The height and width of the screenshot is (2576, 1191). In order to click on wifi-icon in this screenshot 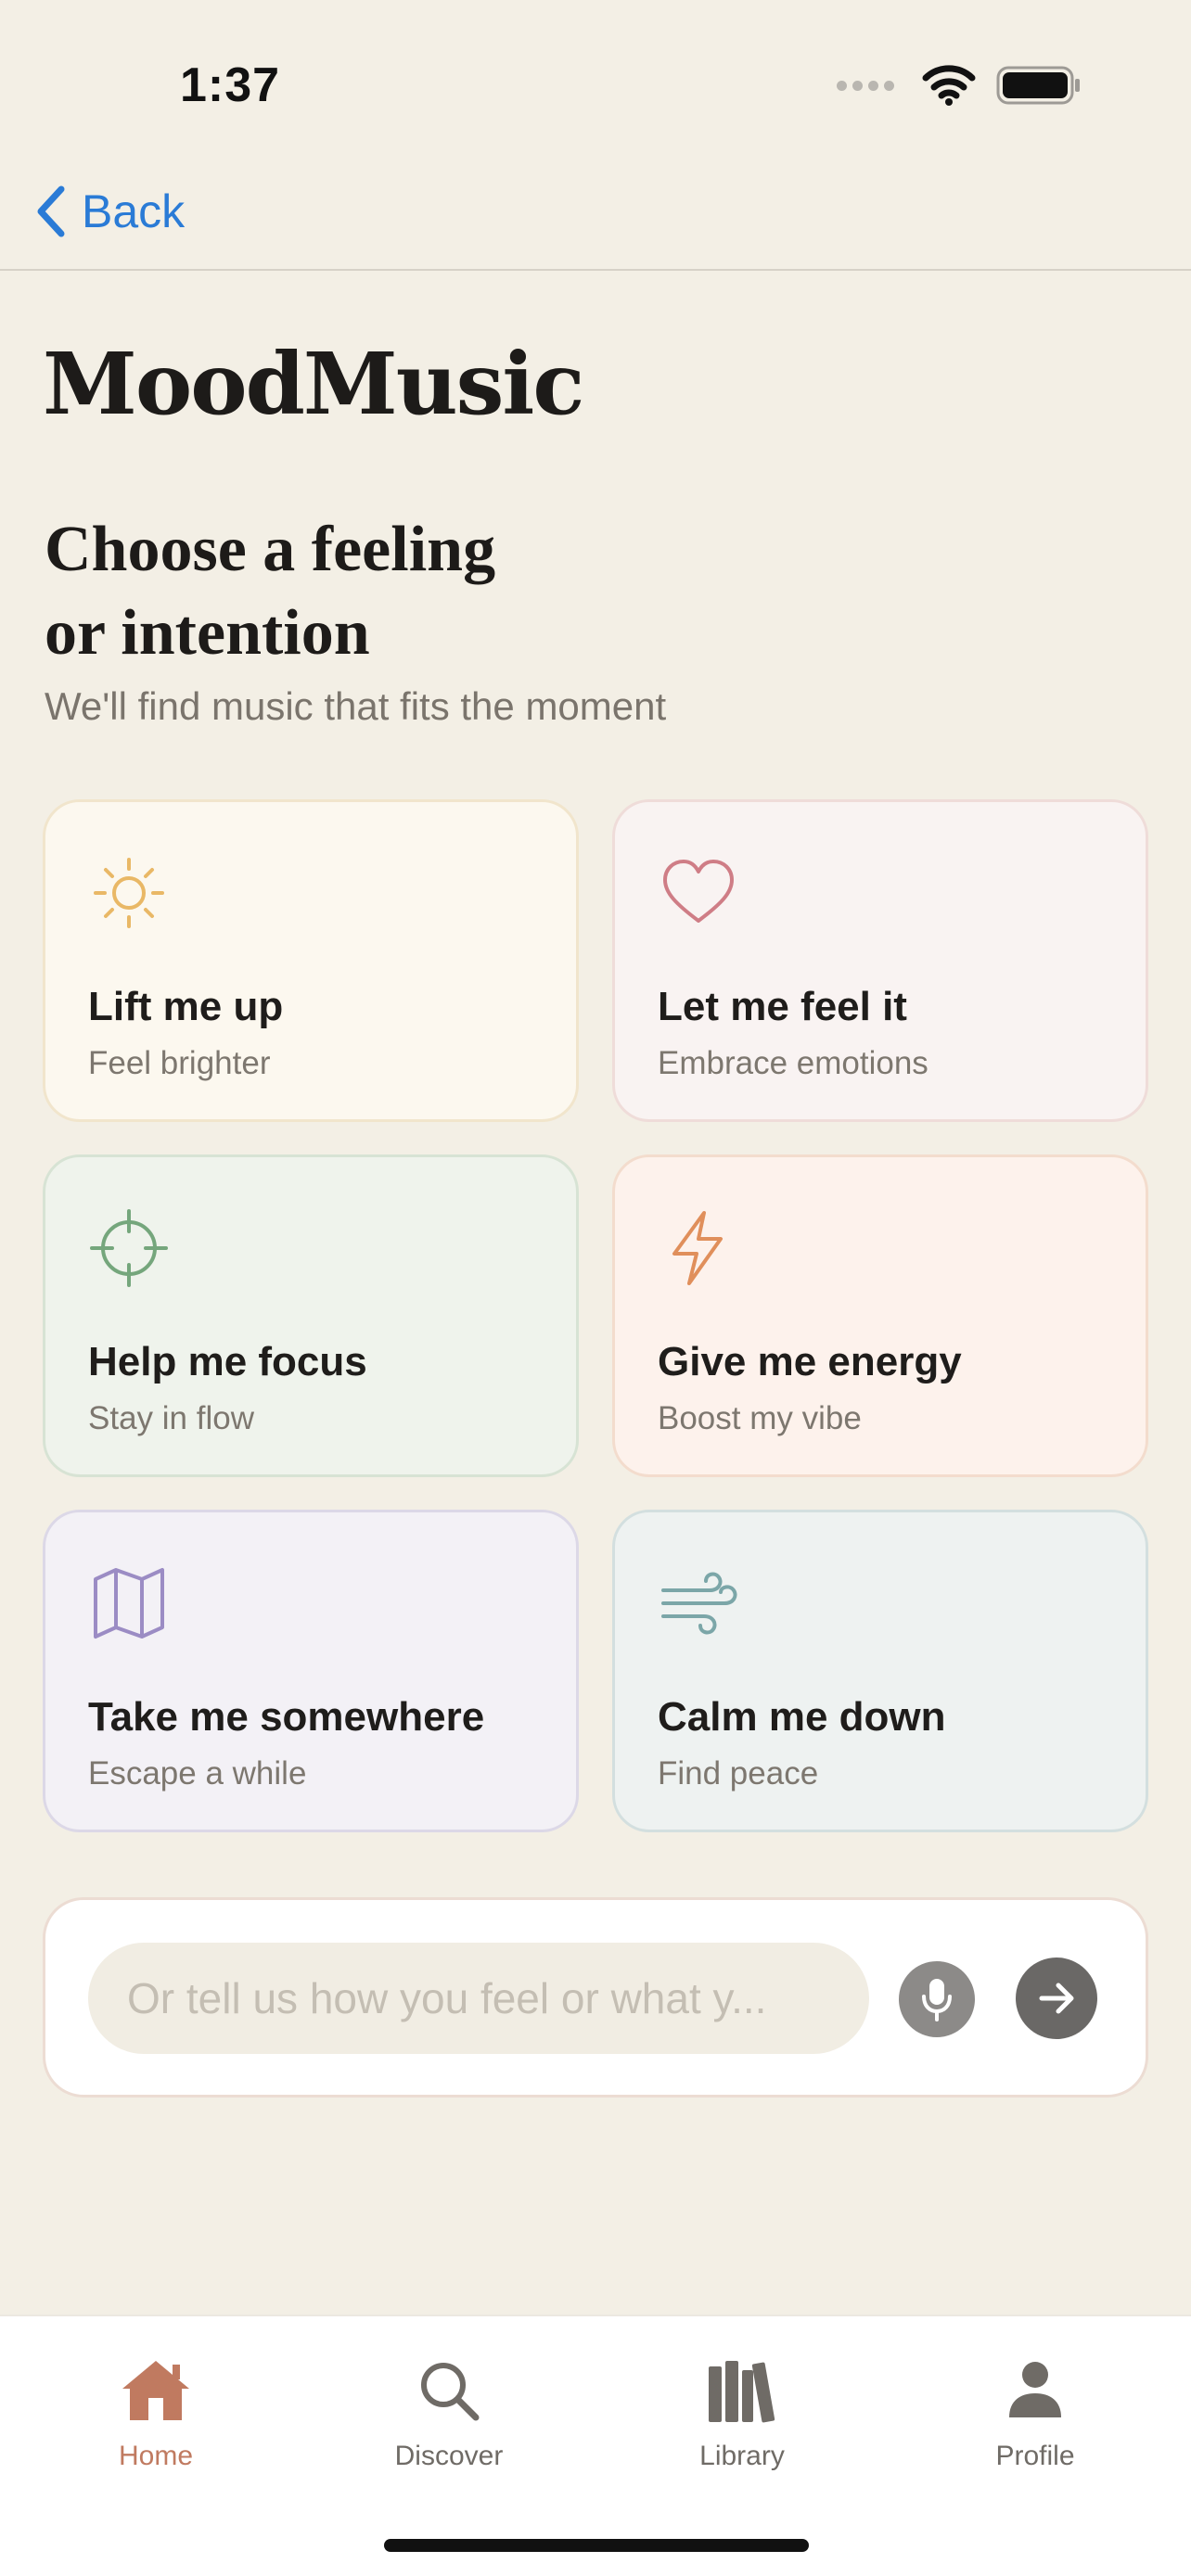, I will do `click(949, 85)`.